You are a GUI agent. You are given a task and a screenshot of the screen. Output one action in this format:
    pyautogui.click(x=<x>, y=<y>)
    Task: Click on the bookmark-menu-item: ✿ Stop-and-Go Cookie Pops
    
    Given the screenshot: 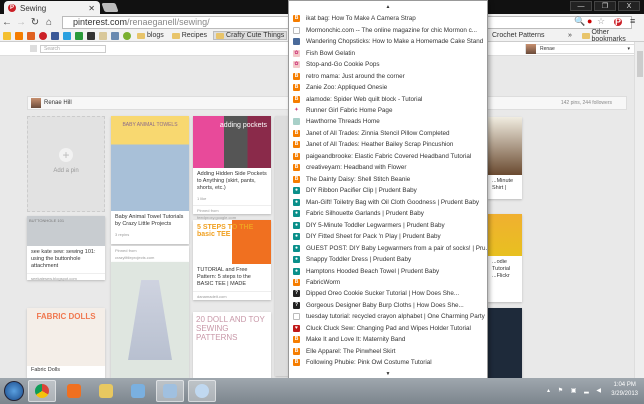 What is the action you would take?
    pyautogui.click(x=388, y=64)
    